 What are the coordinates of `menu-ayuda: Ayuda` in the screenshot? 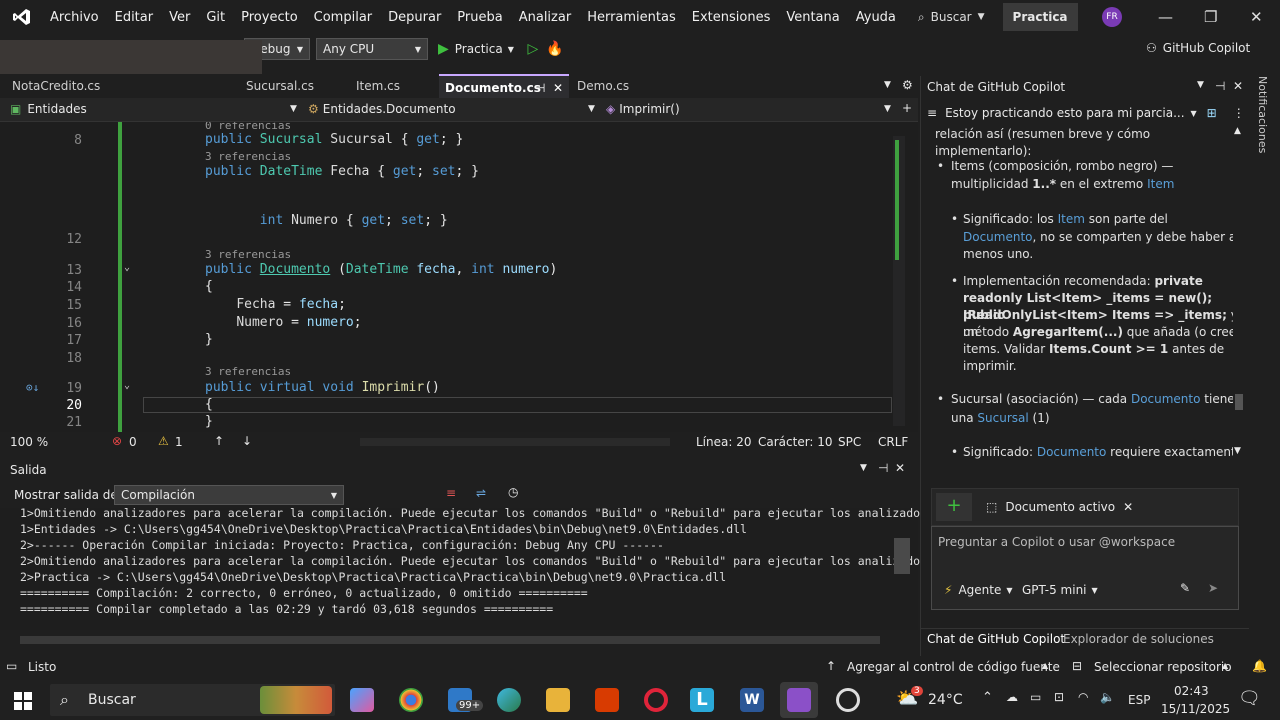 It's located at (876, 17).